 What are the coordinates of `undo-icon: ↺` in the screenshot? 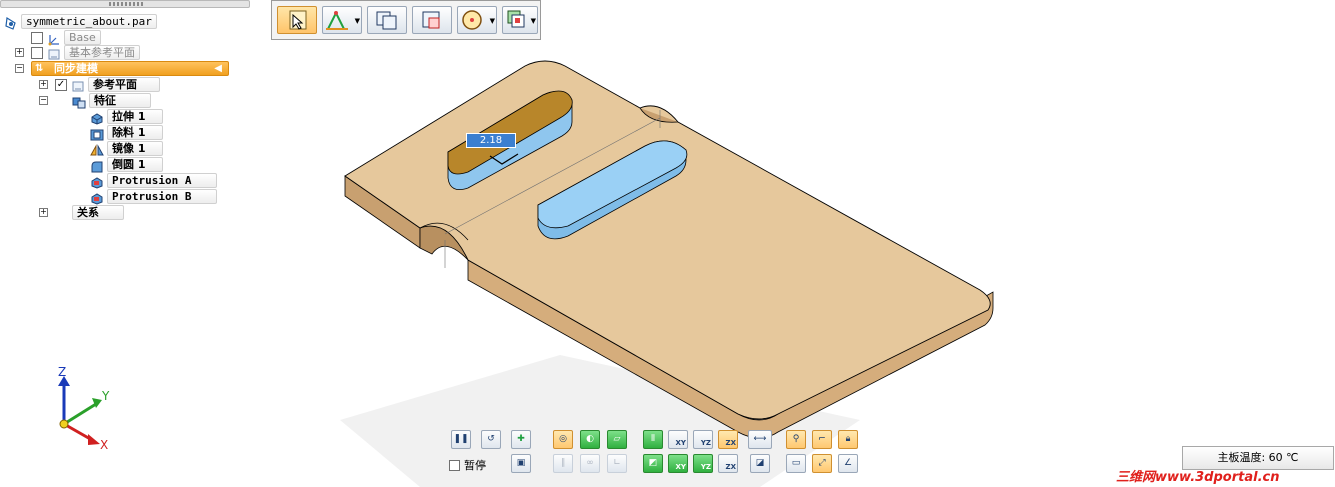 It's located at (491, 439).